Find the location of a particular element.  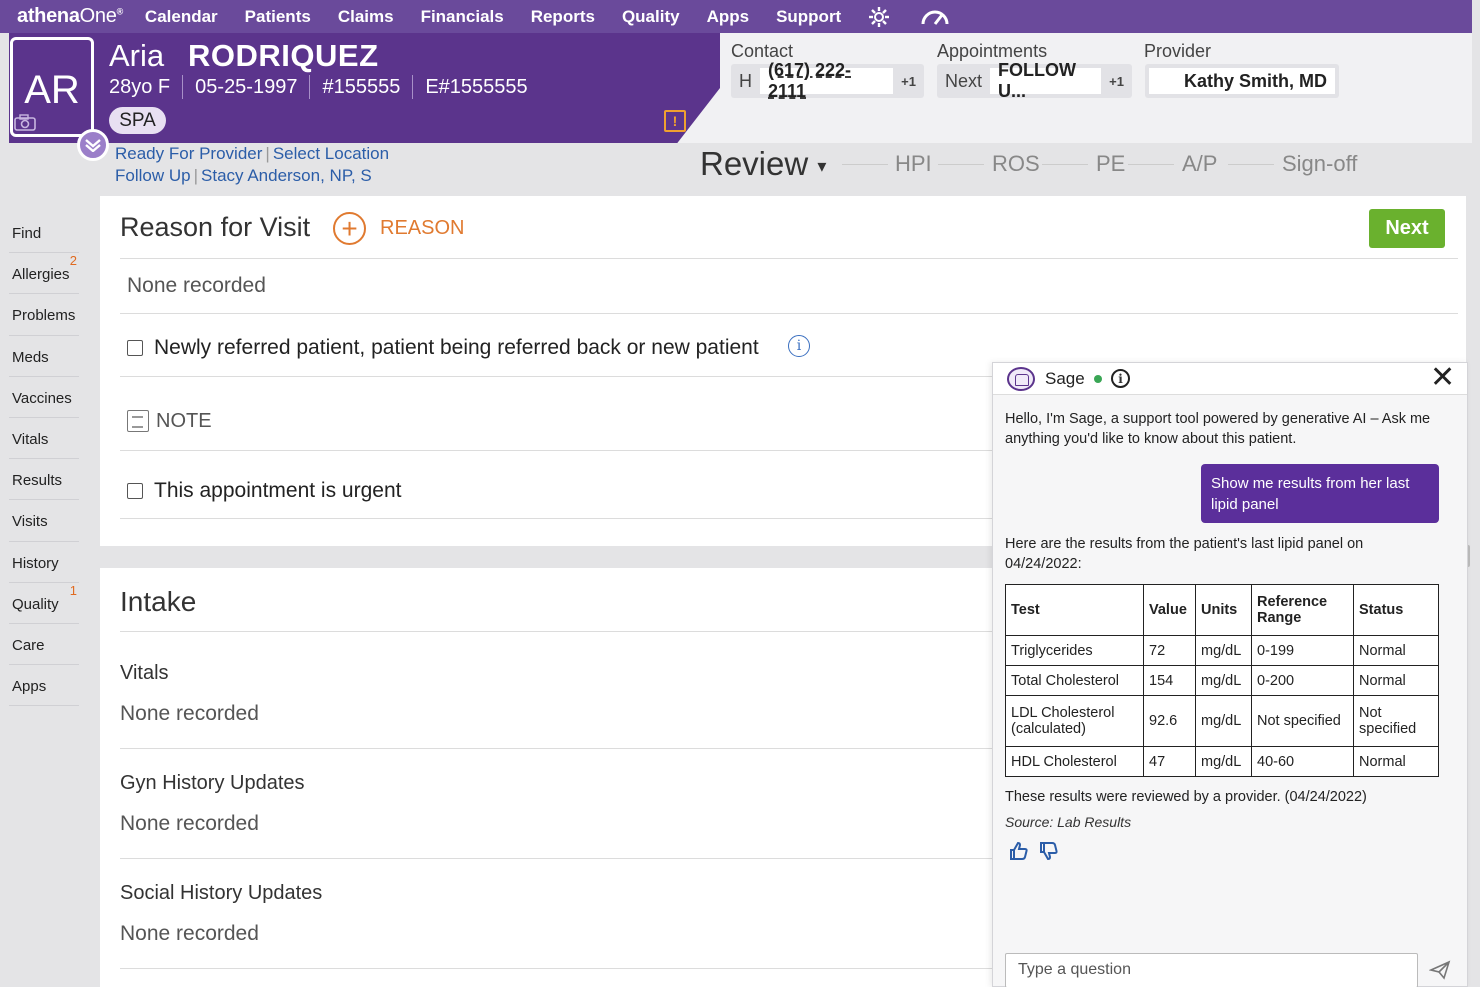

sidebar-item-history: History is located at coordinates (44, 562).